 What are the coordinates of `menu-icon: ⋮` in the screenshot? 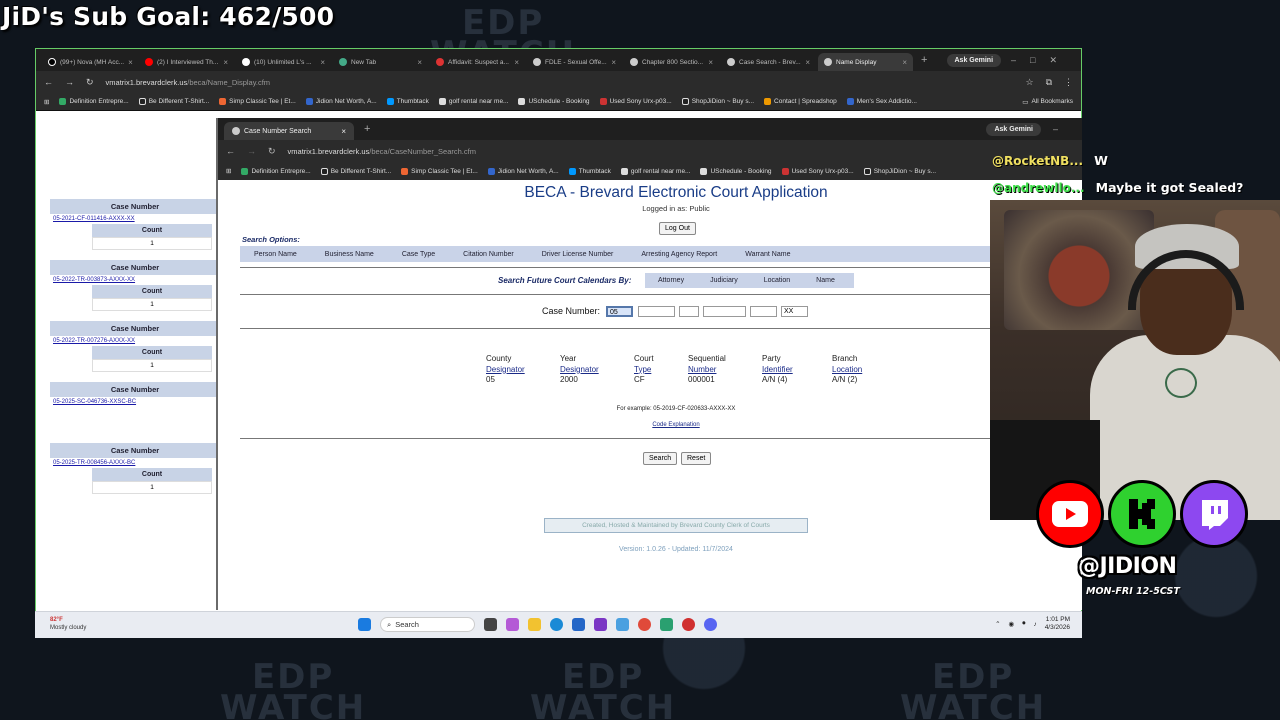 It's located at (1068, 82).